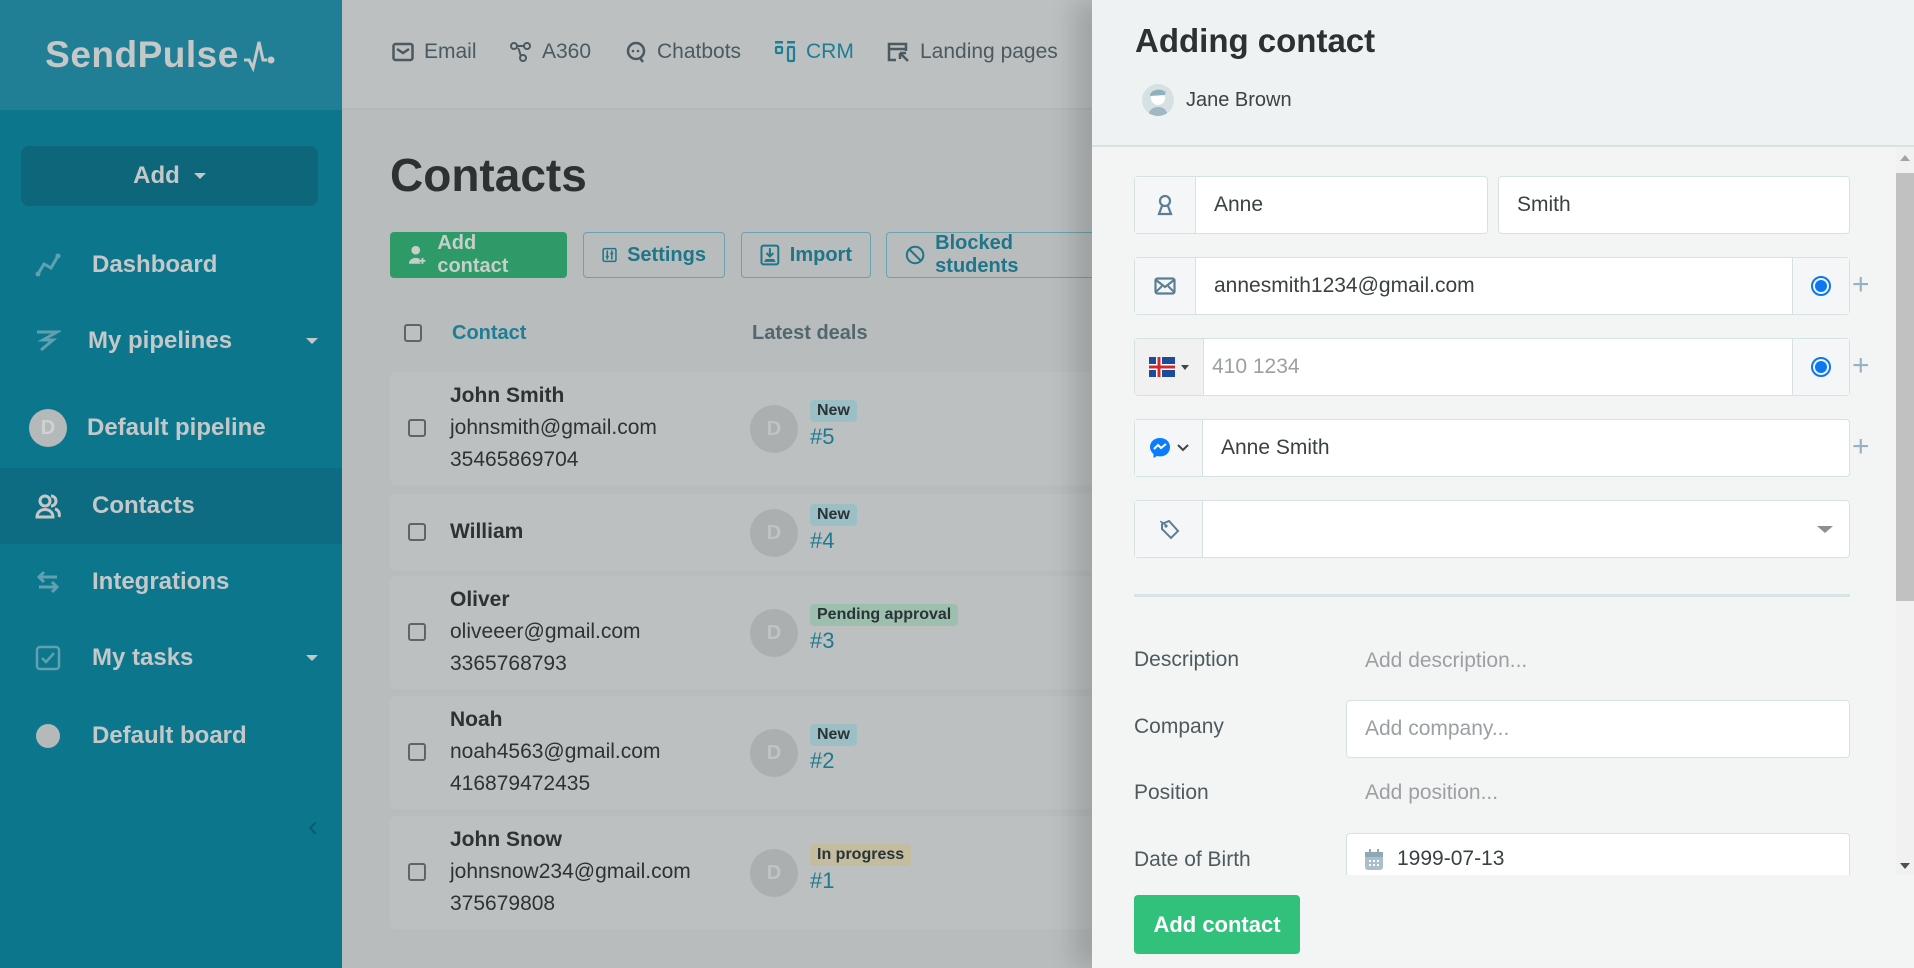  What do you see at coordinates (1169, 448) in the screenshot?
I see `messenger-select` at bounding box center [1169, 448].